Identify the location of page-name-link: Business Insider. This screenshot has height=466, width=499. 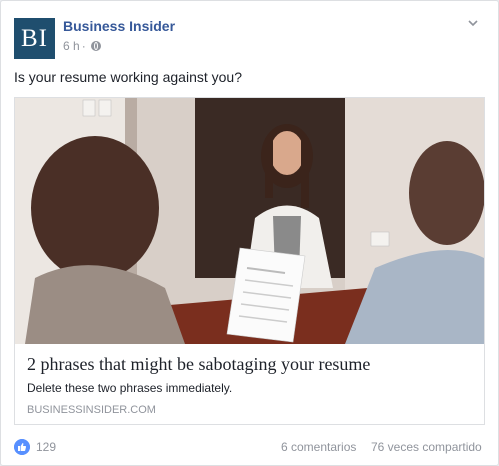
(119, 26).